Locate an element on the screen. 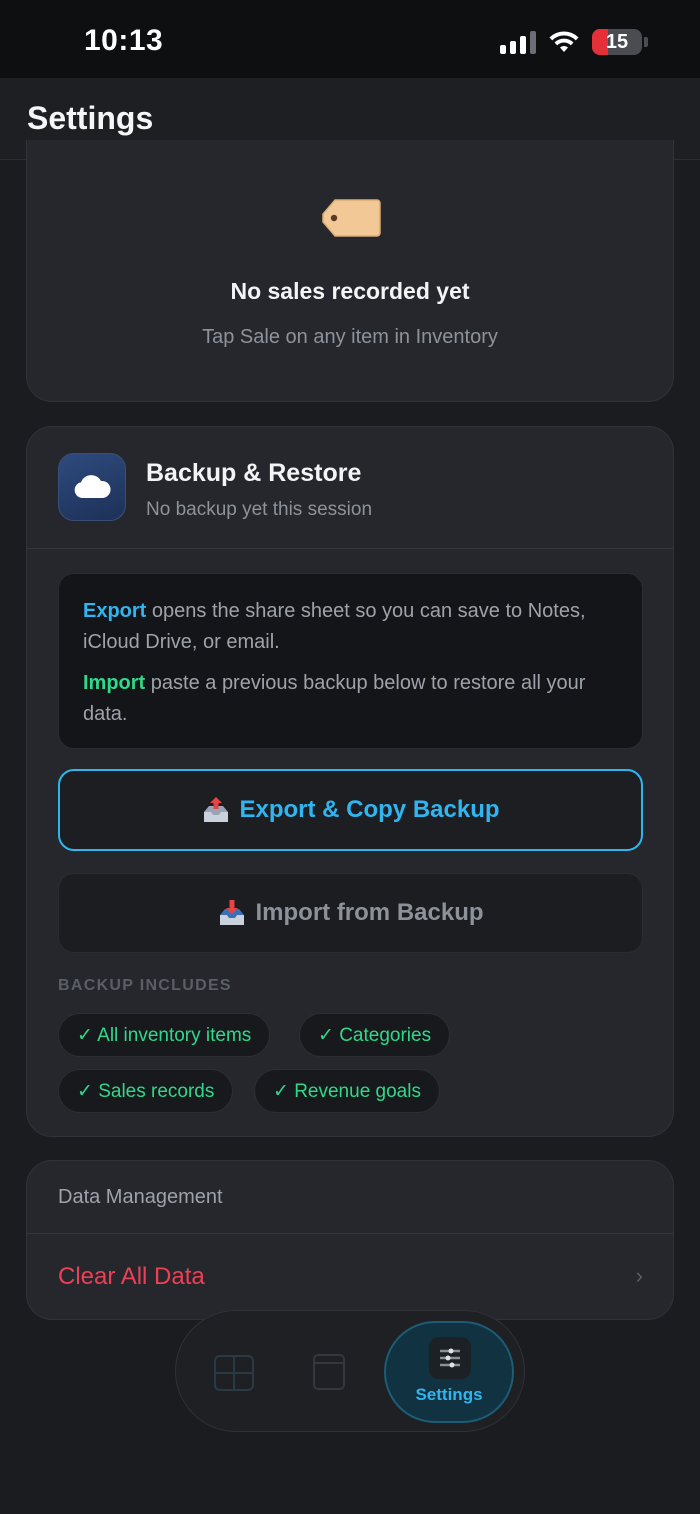  import-backup-label: Import from Backup is located at coordinates (369, 912).